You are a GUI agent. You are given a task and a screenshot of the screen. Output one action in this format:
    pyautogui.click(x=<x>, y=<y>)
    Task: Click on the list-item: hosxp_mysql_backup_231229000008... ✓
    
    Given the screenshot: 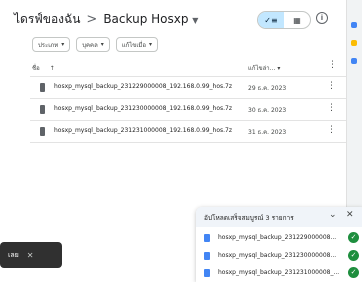 What is the action you would take?
    pyautogui.click(x=279, y=238)
    